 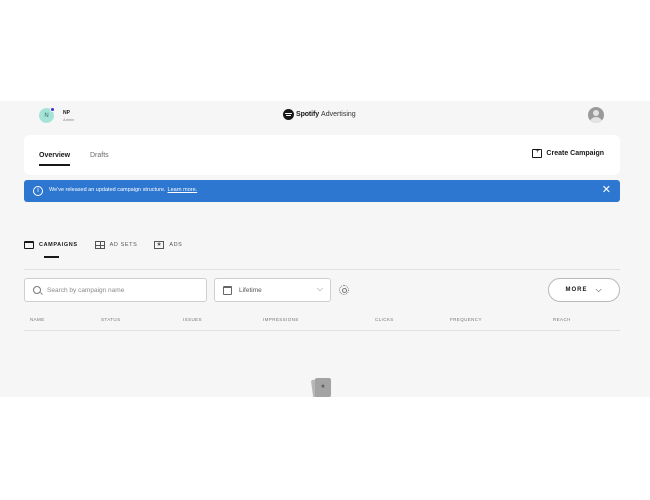 What do you see at coordinates (69, 119) in the screenshot?
I see `user-role: Admin` at bounding box center [69, 119].